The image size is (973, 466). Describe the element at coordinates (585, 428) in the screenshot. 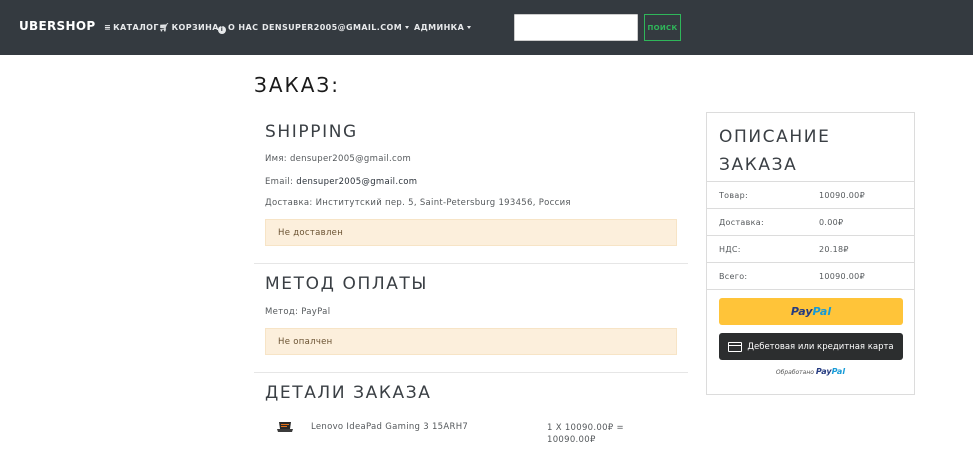

I see `product-price-line1: 1 X 10090.00₽ =` at that location.